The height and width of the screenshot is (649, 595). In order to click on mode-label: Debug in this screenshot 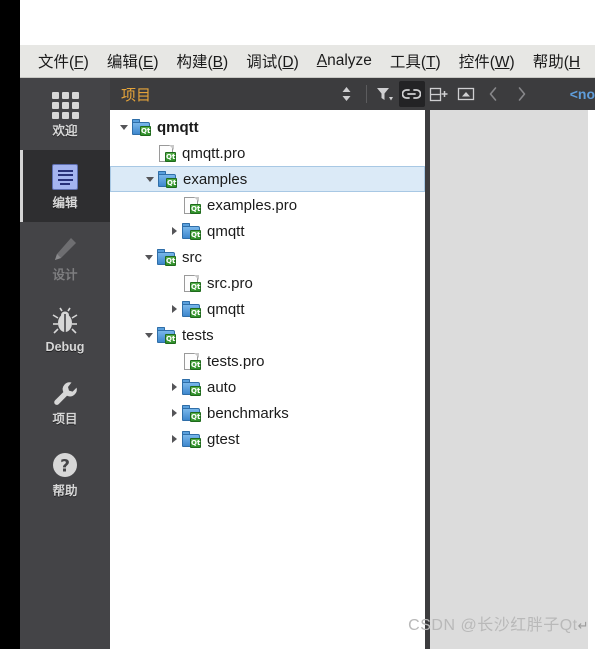, I will do `click(65, 347)`.